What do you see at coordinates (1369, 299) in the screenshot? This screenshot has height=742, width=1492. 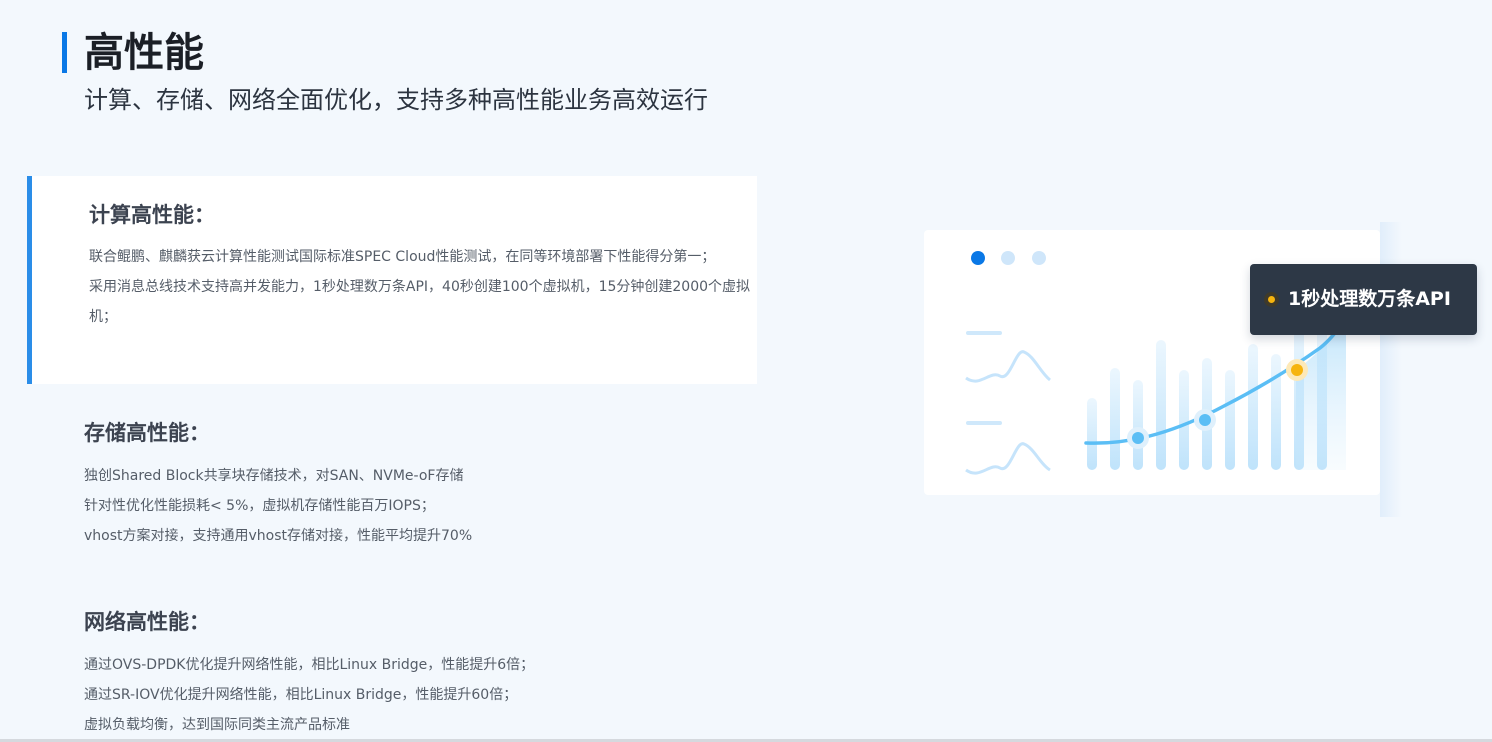 I see `tooltip-text: 1秒处理数万条API` at bounding box center [1369, 299].